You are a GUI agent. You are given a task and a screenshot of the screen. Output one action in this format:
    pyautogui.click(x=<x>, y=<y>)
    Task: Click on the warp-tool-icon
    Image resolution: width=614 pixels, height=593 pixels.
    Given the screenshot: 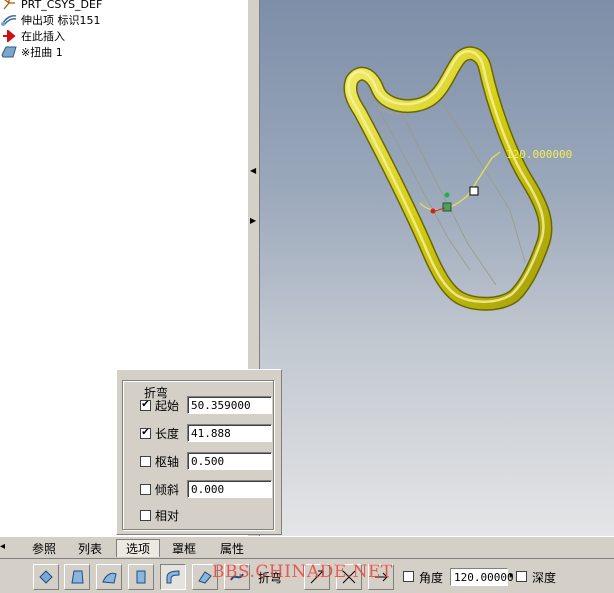 What is the action you would take?
    pyautogui.click(x=77, y=577)
    